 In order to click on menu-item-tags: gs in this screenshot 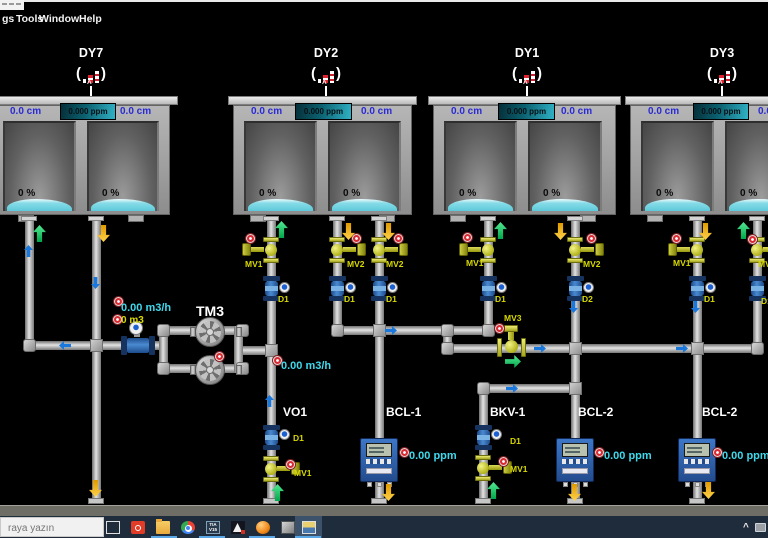, I will do `click(8, 19)`.